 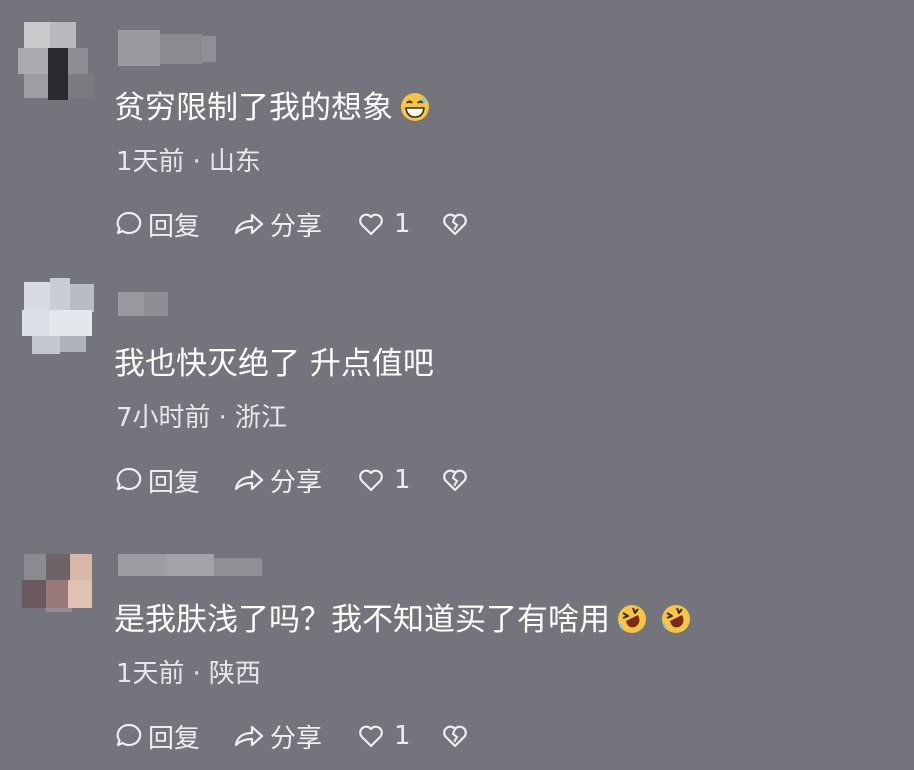 I want to click on grinning-sweat-emoji, so click(x=415, y=107).